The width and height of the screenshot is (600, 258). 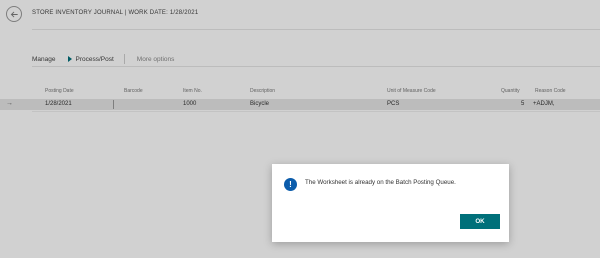 I want to click on info-icon: !, so click(x=290, y=184).